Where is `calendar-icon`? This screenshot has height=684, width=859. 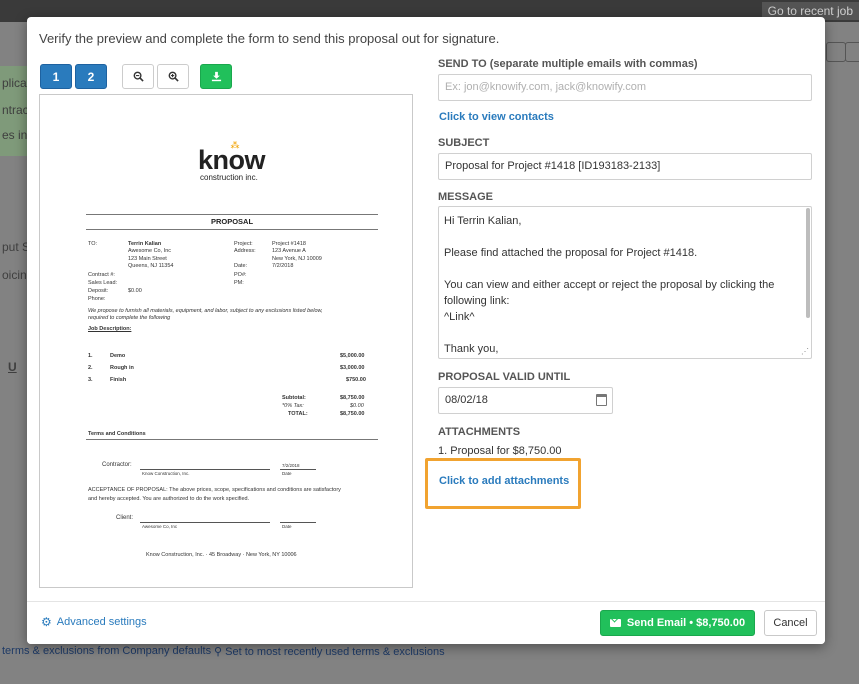 calendar-icon is located at coordinates (601, 400).